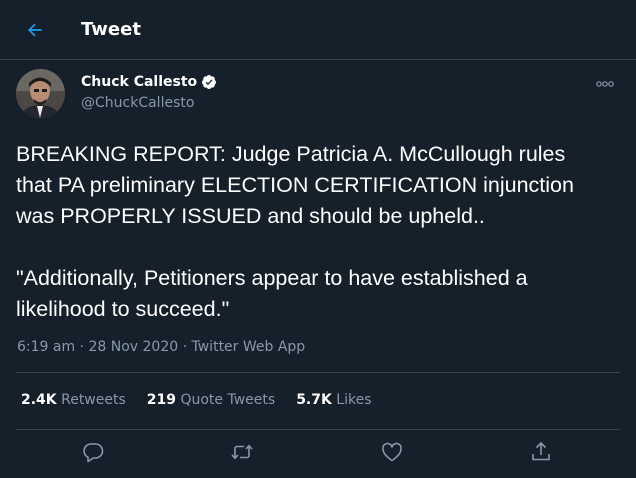 This screenshot has width=636, height=478. What do you see at coordinates (111, 29) in the screenshot?
I see `page-title: Tweet` at bounding box center [111, 29].